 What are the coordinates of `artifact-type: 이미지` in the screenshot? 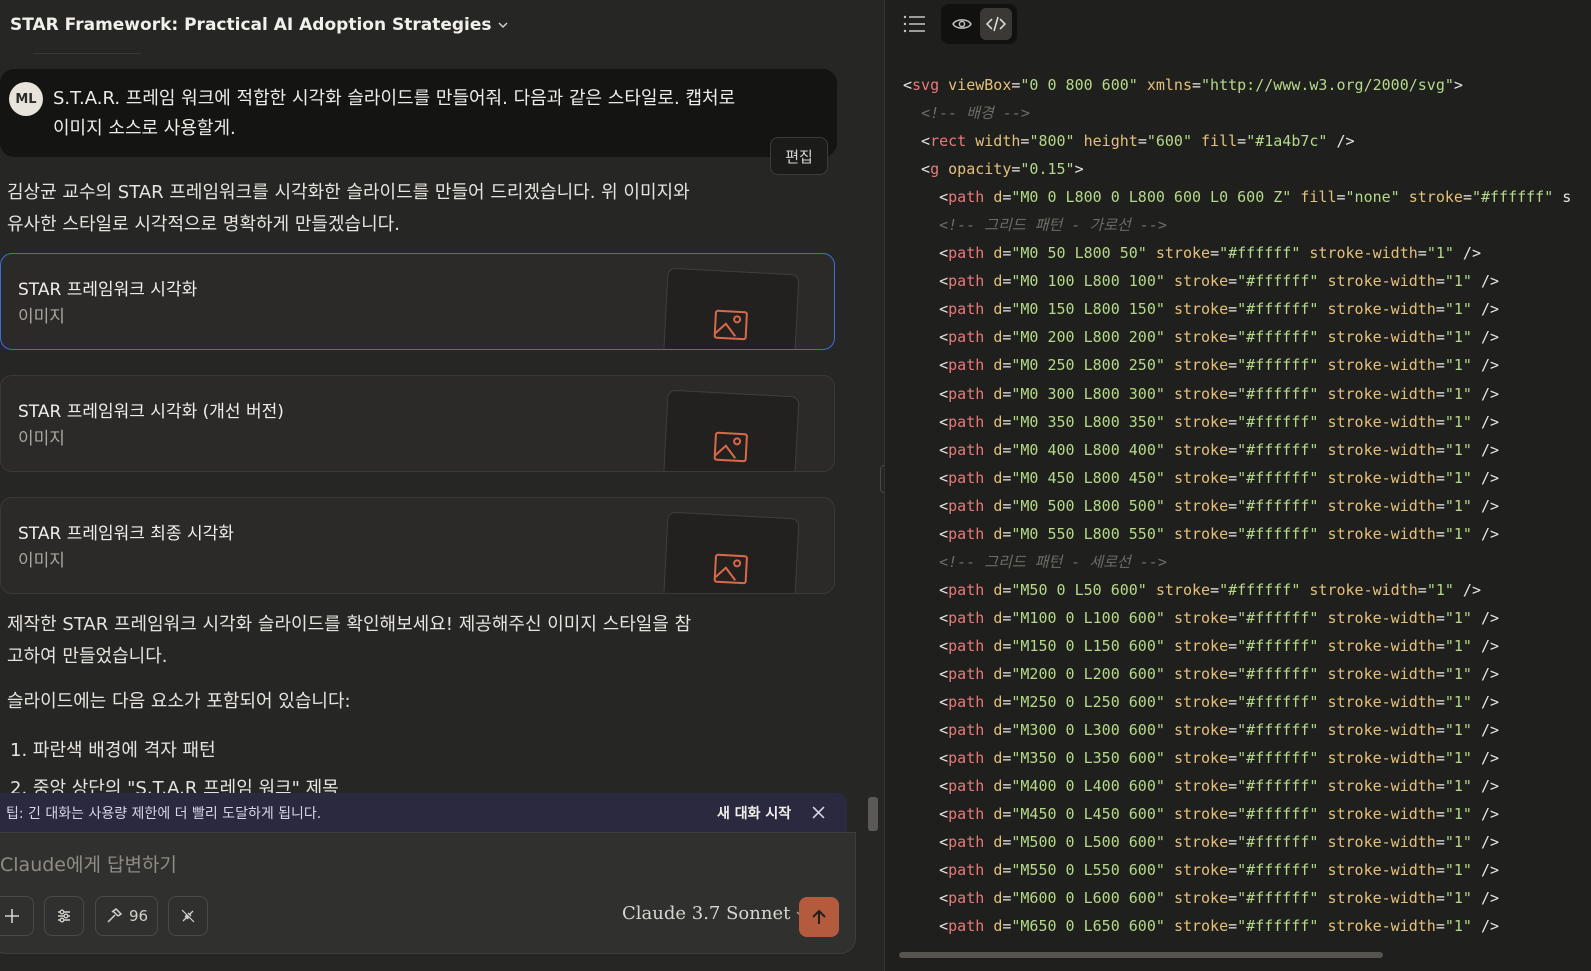 It's located at (41, 317).